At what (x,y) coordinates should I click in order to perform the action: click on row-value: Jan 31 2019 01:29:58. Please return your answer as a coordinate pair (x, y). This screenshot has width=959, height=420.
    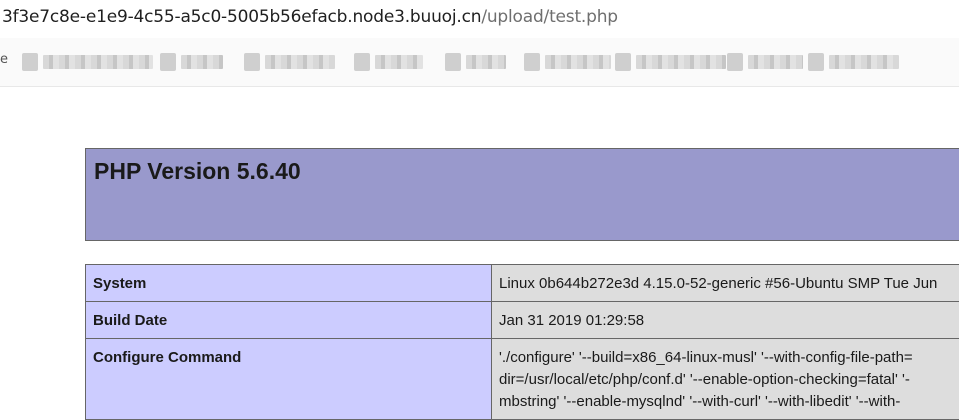
    Looking at the image, I should click on (725, 320).